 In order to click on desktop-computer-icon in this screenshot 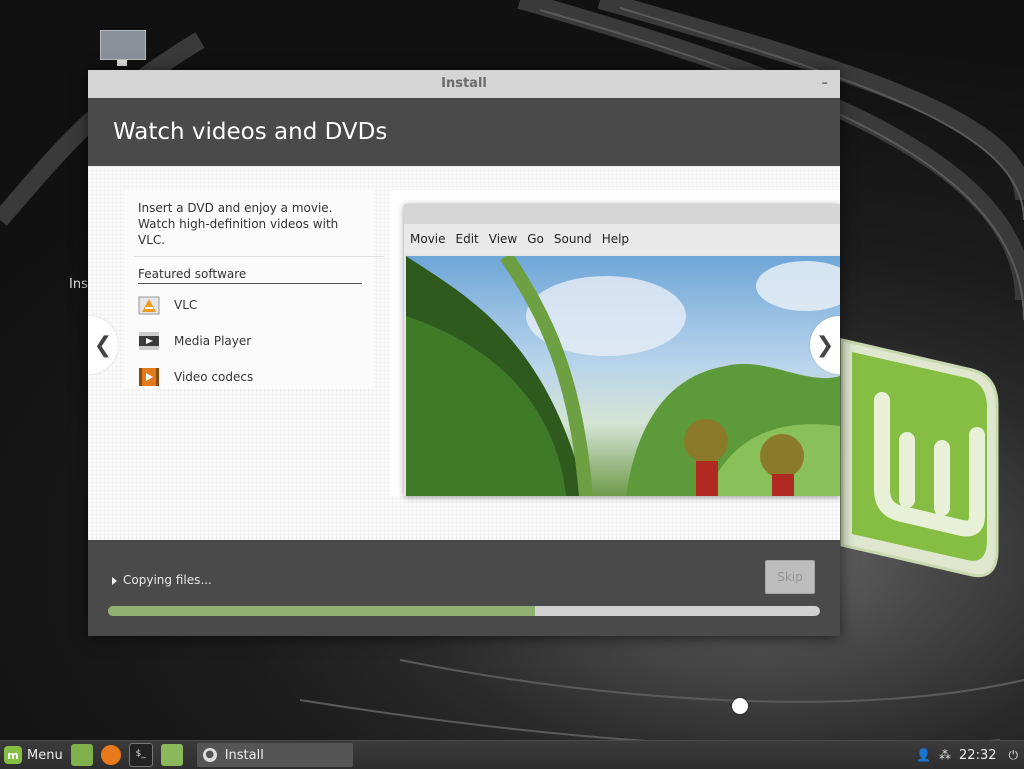, I will do `click(122, 50)`.